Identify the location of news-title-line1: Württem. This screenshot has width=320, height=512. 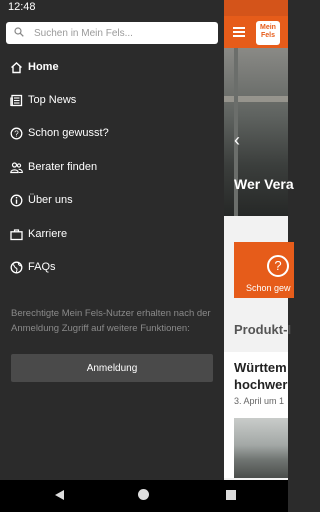
(260, 367).